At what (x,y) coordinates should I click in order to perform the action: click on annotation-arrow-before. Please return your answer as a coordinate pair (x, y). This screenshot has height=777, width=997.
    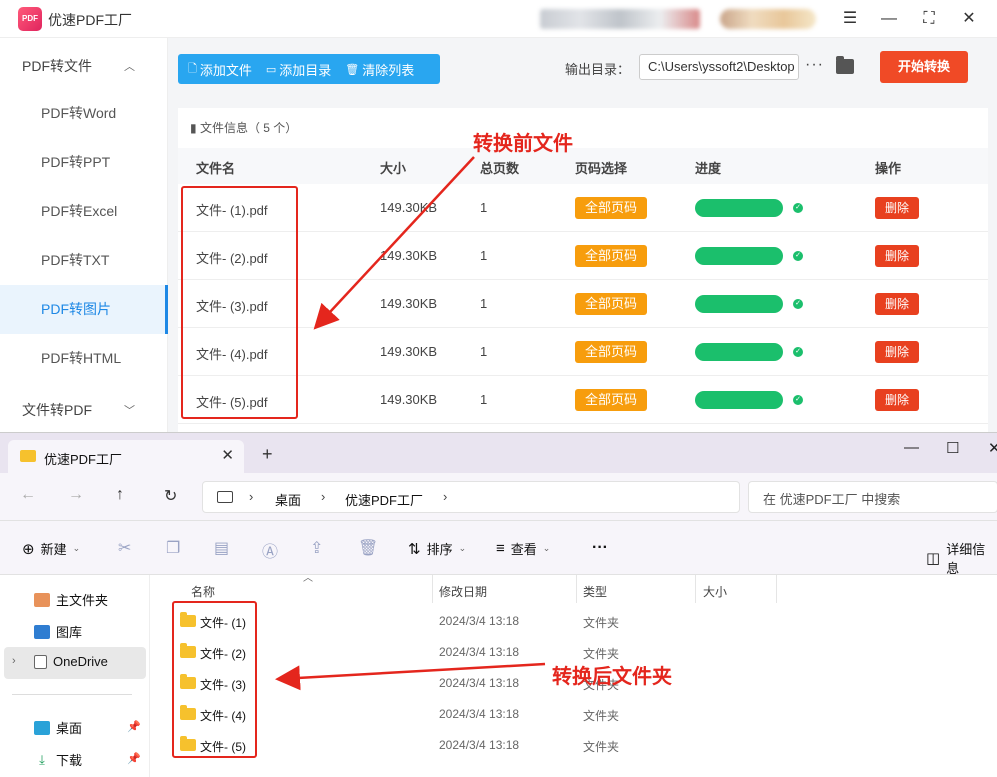
    Looking at the image, I should click on (394, 243).